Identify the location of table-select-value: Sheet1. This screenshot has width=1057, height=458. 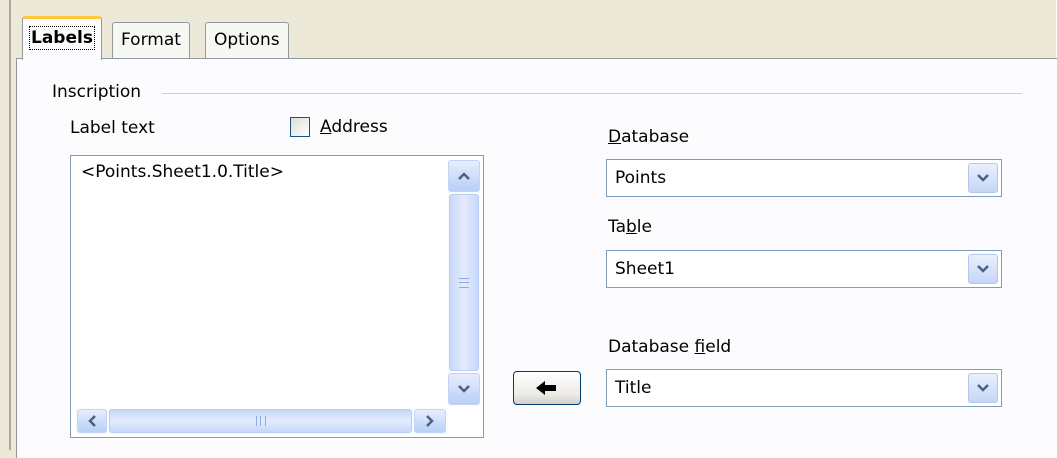
(645, 269).